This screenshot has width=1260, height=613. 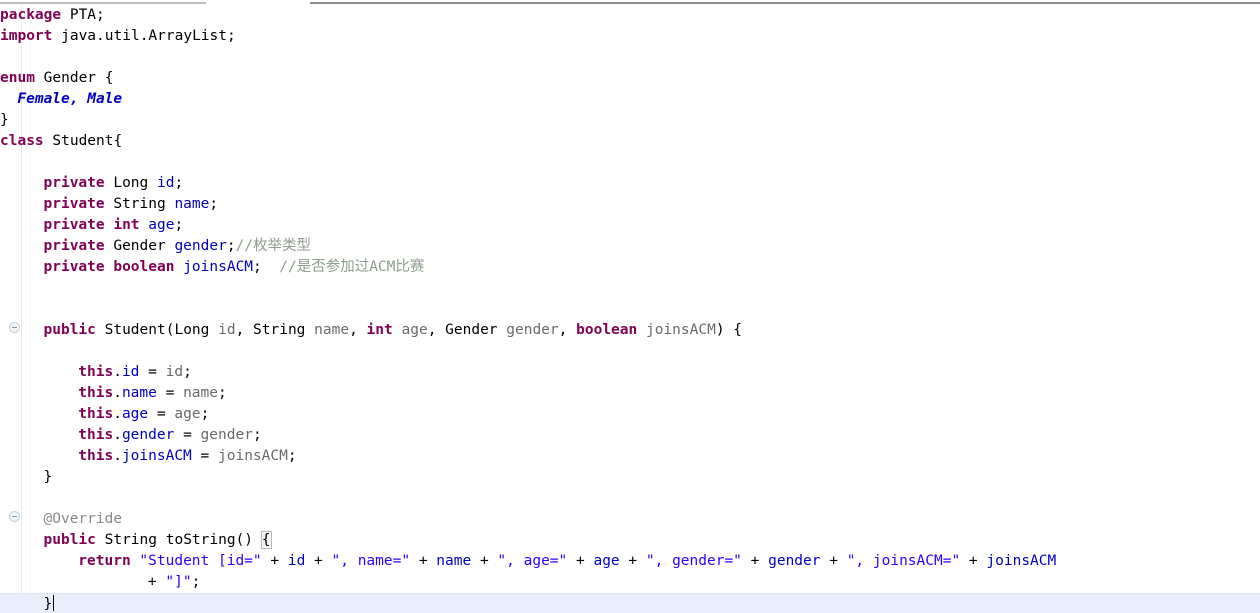 What do you see at coordinates (630, 603) in the screenshot?
I see `code-line-current: }` at bounding box center [630, 603].